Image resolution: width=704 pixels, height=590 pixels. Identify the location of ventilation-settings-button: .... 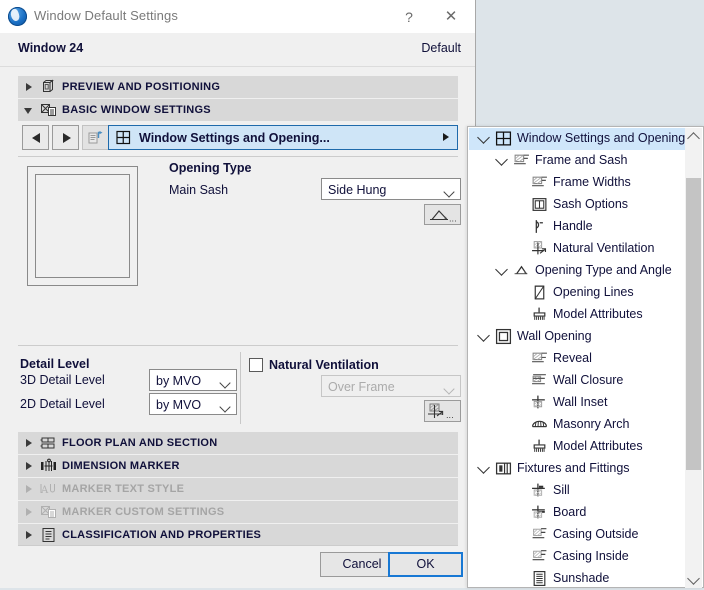
(442, 411).